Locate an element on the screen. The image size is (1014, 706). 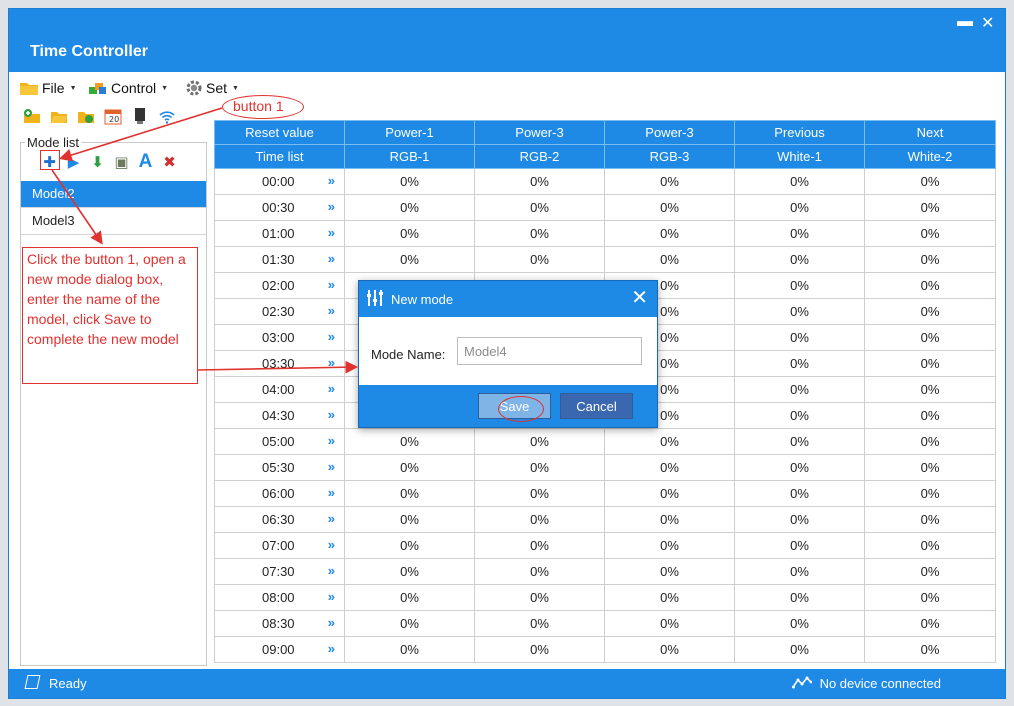
open-folder-icon is located at coordinates (59, 116).